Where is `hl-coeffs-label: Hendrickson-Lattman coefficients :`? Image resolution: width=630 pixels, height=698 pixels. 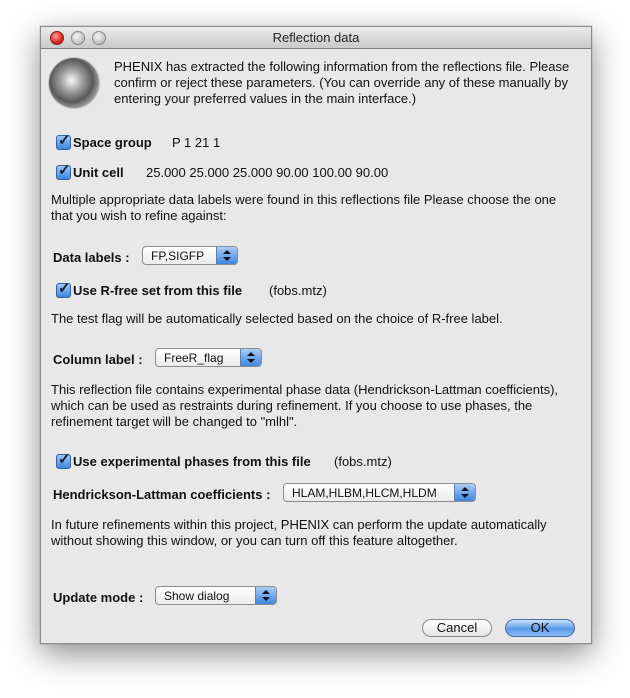 hl-coeffs-label: Hendrickson-Lattman coefficients : is located at coordinates (162, 494).